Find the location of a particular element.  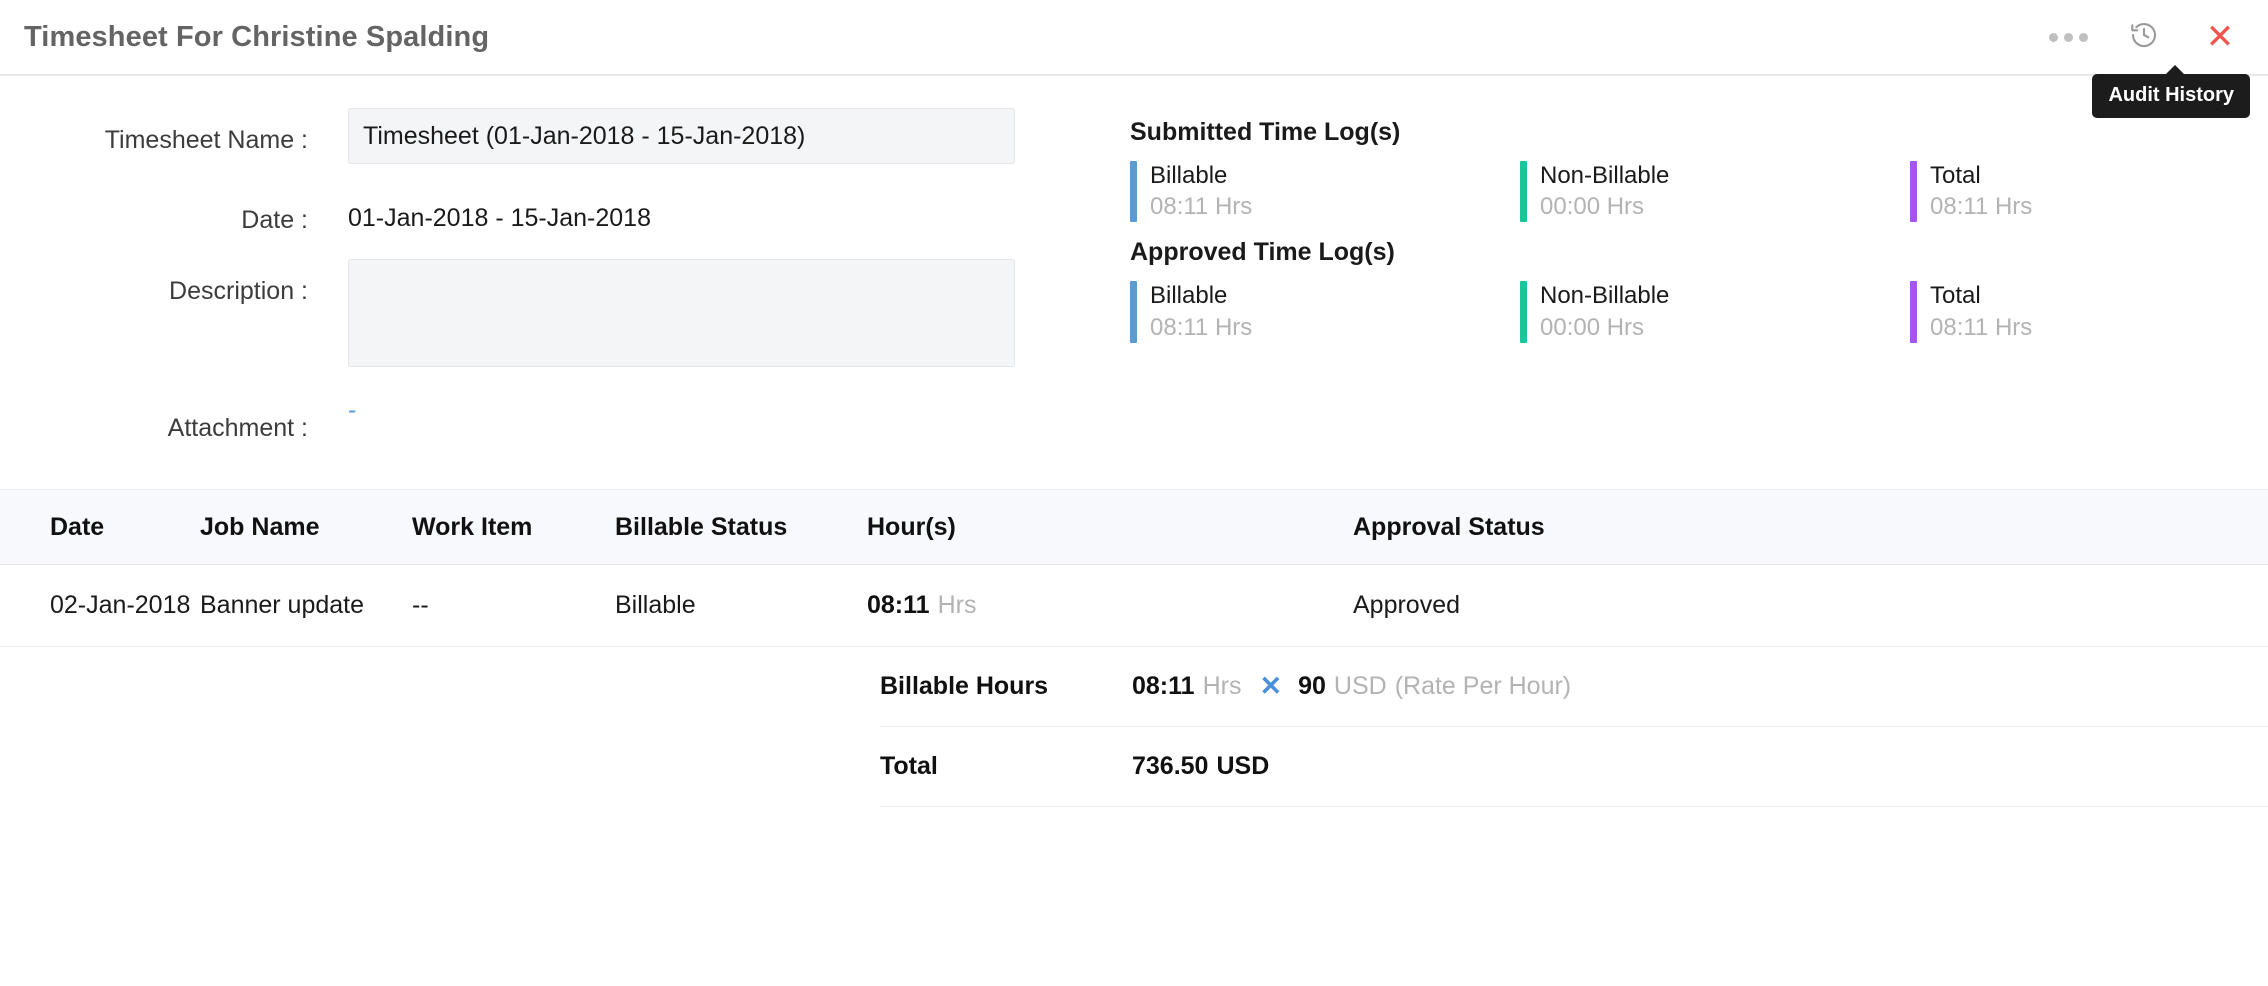

column-header-work-item: Work Item is located at coordinates (472, 526).